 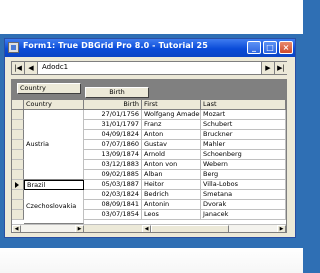 What do you see at coordinates (31, 68) in the screenshot?
I see `move-previous-button: ◀` at bounding box center [31, 68].